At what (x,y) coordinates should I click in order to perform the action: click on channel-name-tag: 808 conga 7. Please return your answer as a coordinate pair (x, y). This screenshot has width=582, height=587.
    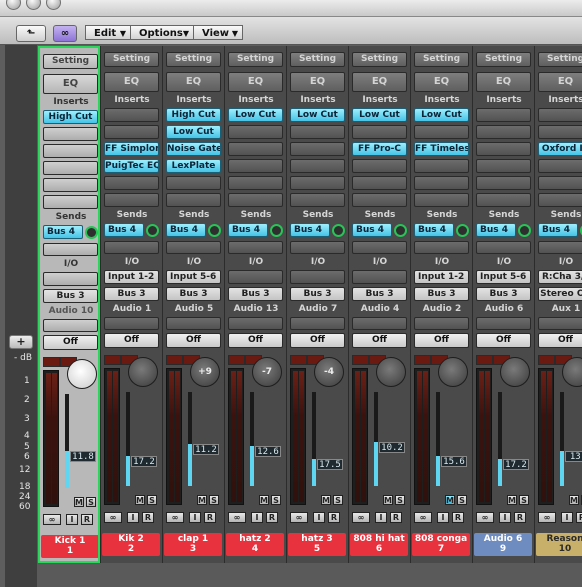
    Looking at the image, I should click on (441, 544).